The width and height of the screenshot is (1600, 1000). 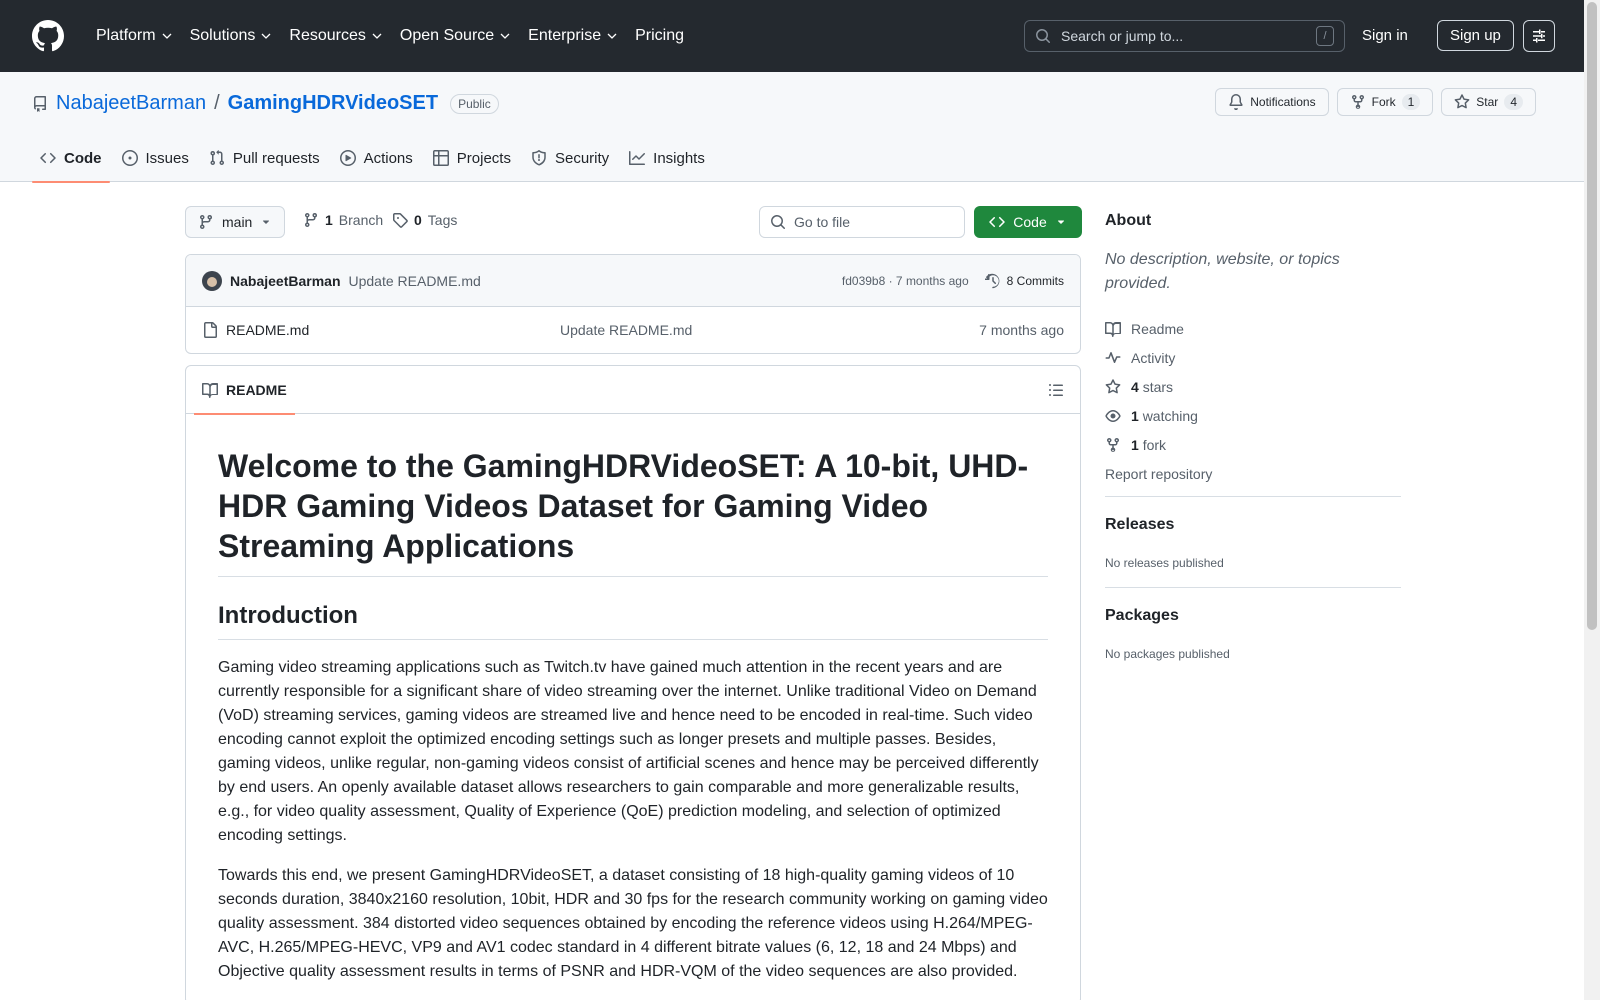 I want to click on fork-label: Fork, so click(x=1383, y=102).